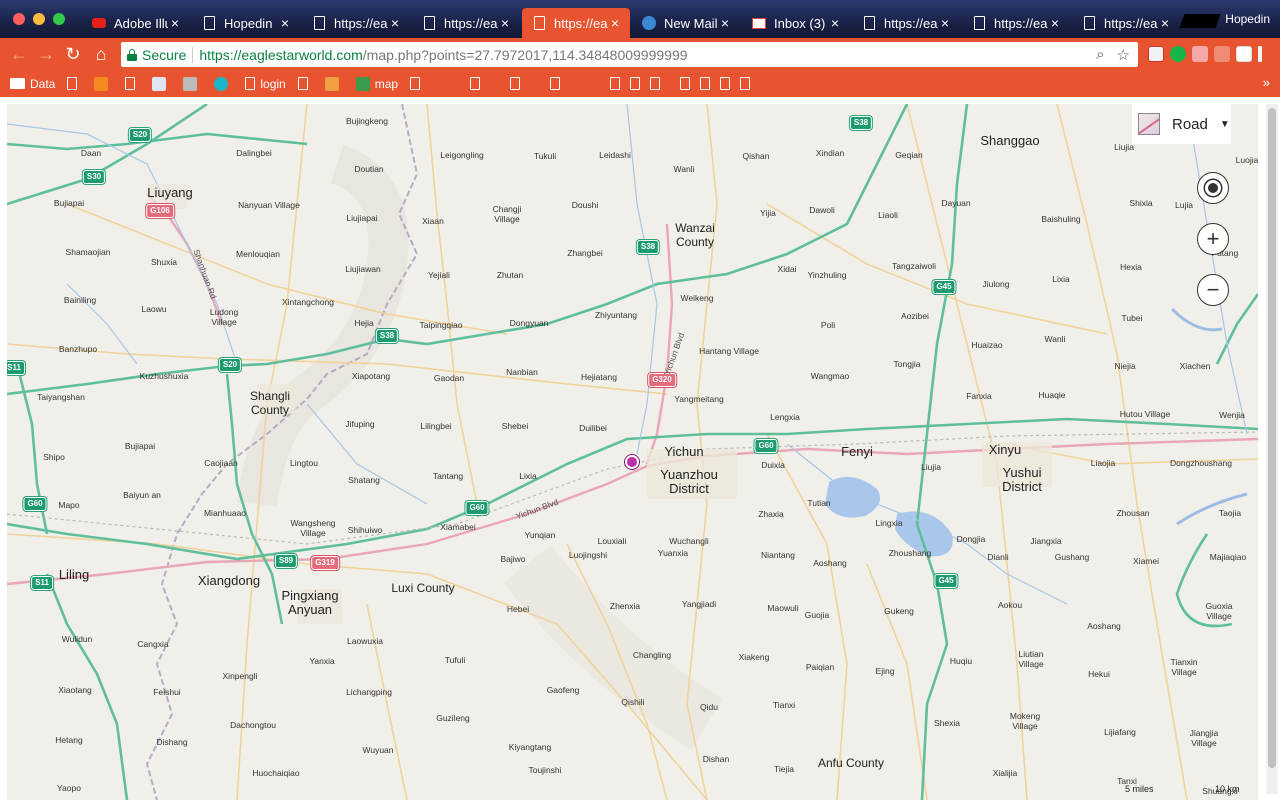 This screenshot has width=1280, height=800. I want to click on town-label: Liujia, so click(931, 467).